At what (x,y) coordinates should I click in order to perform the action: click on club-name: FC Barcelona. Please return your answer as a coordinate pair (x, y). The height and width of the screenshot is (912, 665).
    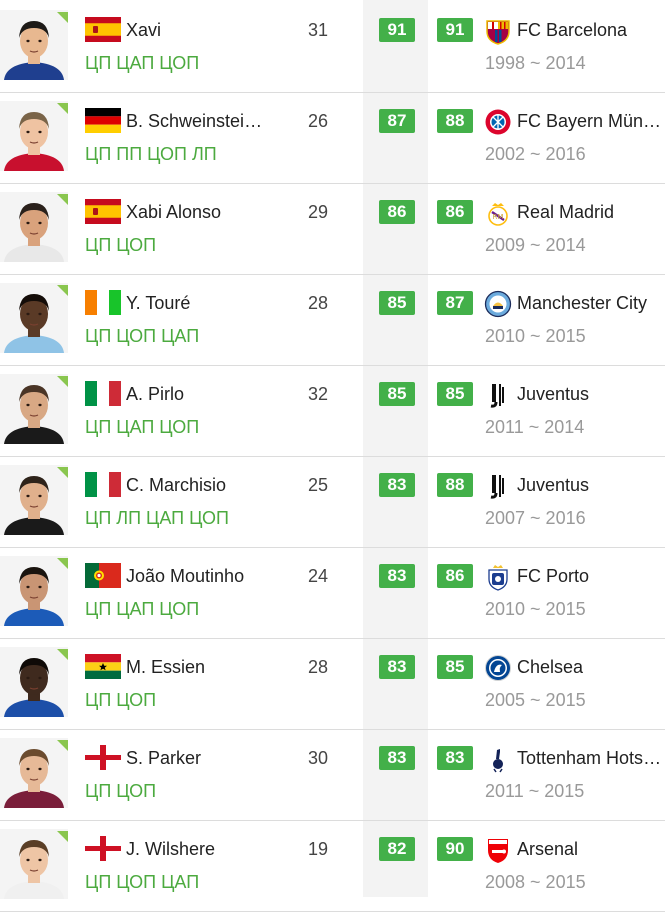
    Looking at the image, I should click on (591, 30).